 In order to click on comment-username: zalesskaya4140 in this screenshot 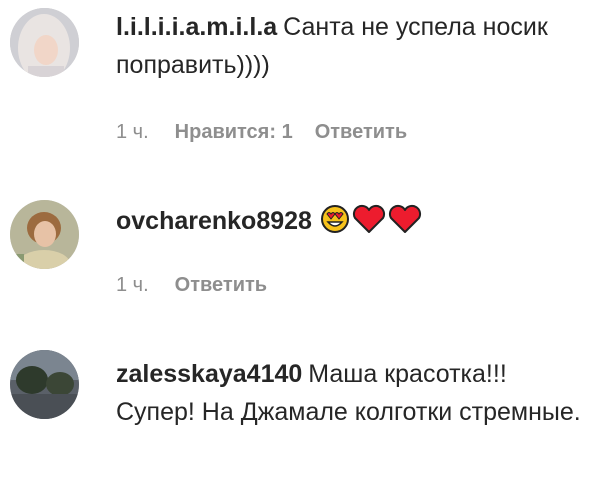, I will do `click(209, 374)`.